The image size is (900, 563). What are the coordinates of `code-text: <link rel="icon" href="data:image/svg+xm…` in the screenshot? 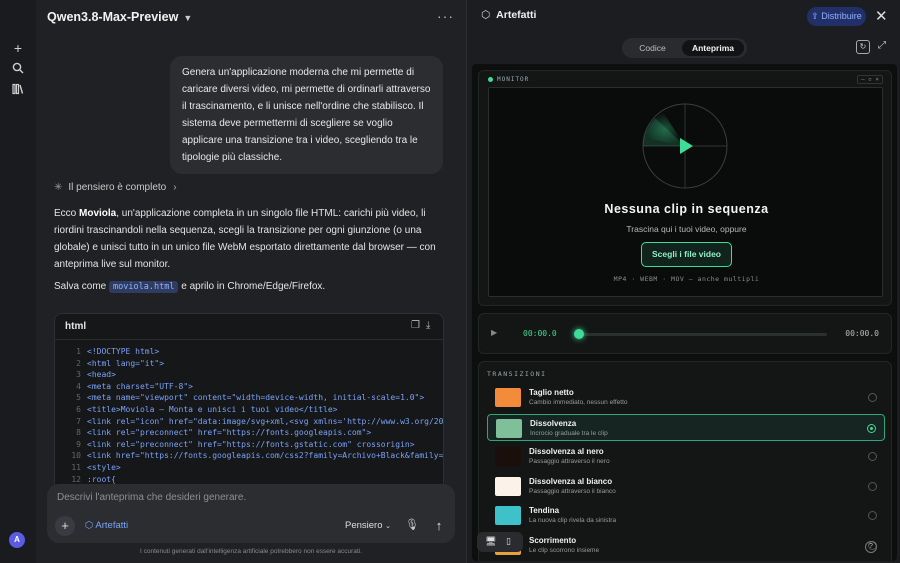 It's located at (265, 421).